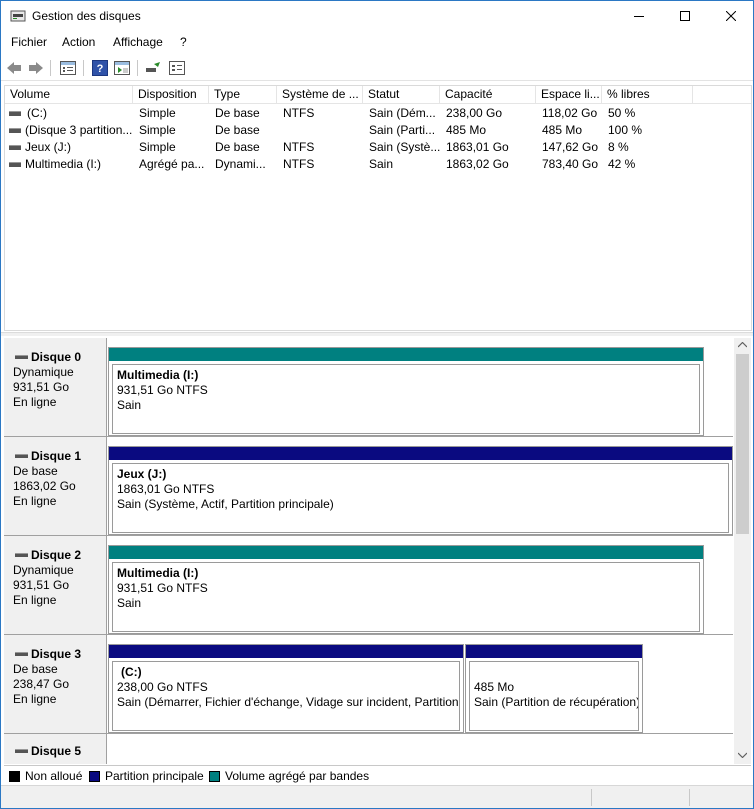  Describe the element at coordinates (722, 95) in the screenshot. I see `column-header-empty` at that location.